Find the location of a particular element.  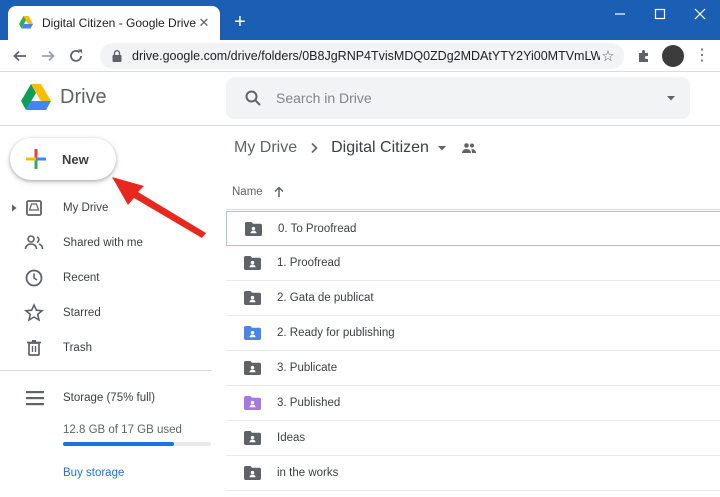

breadcrumb: My Drive Digital Citizen is located at coordinates (355, 148).